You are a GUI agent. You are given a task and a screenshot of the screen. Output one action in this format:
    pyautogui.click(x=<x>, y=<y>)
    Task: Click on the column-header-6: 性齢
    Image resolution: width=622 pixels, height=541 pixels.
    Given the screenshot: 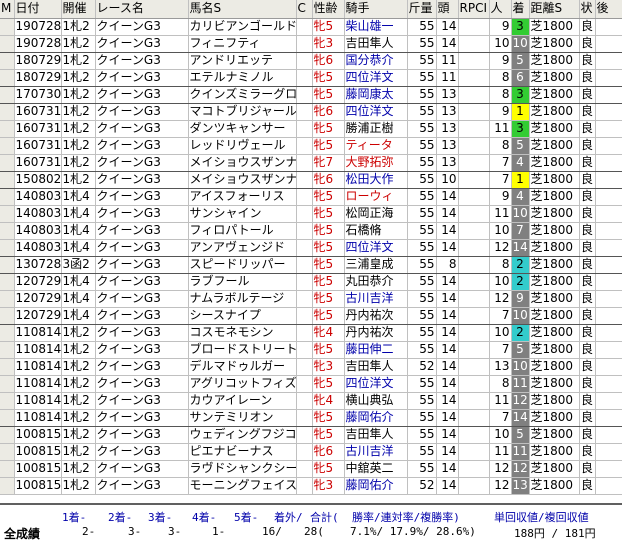 What is the action you would take?
    pyautogui.click(x=328, y=9)
    